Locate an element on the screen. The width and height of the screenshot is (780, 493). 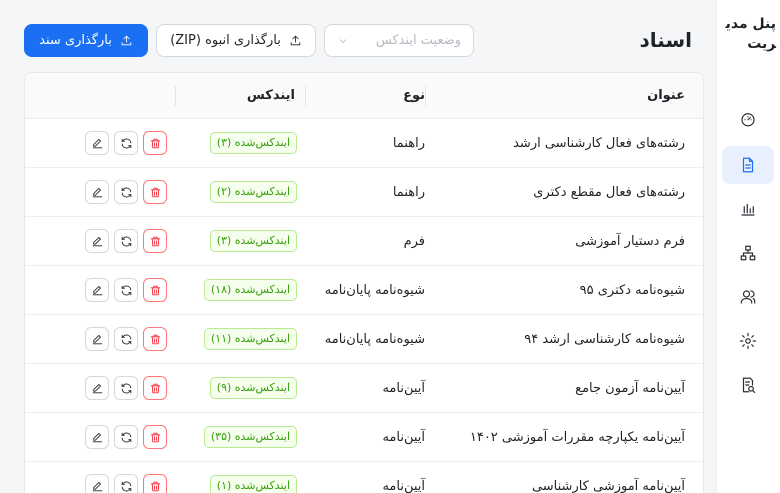
sidebar-item-structure is located at coordinates (748, 253).